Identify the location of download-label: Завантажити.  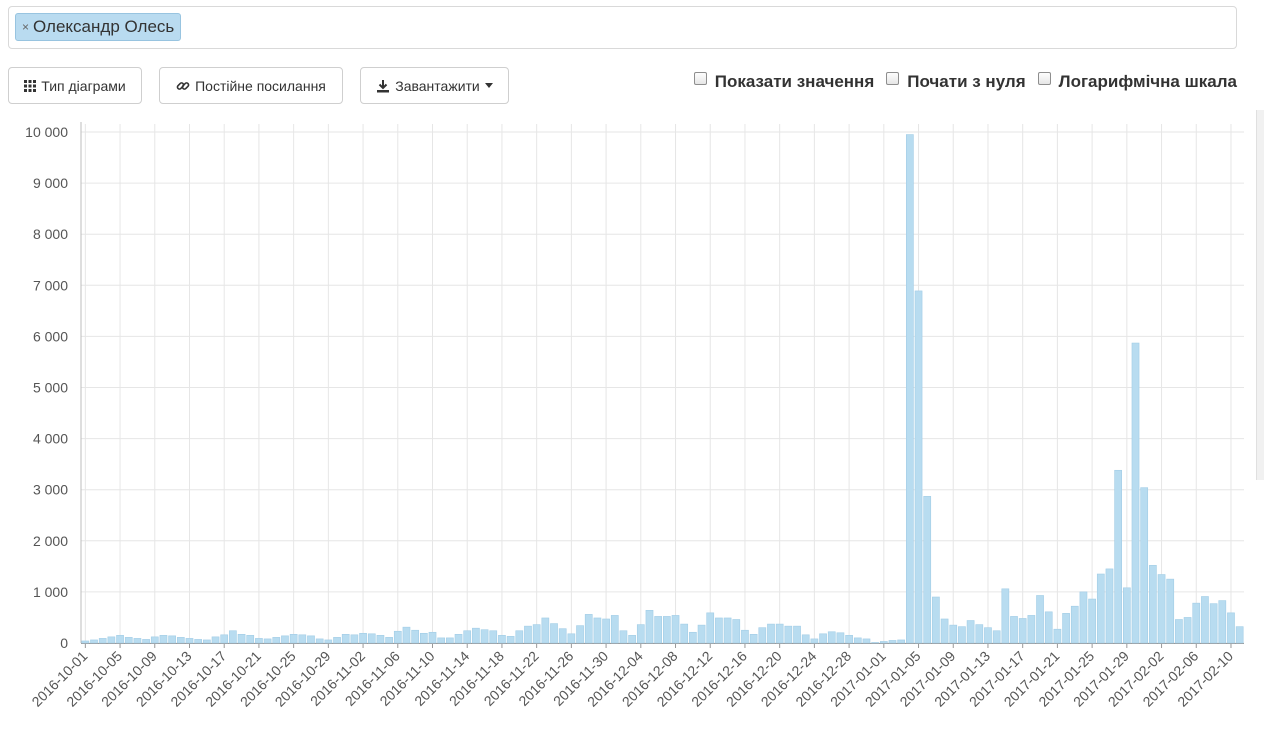
(437, 85).